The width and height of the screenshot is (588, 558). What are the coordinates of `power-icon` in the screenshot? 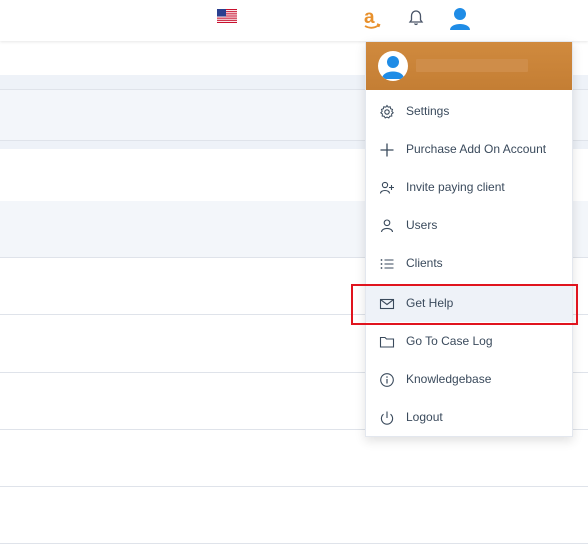 It's located at (387, 418).